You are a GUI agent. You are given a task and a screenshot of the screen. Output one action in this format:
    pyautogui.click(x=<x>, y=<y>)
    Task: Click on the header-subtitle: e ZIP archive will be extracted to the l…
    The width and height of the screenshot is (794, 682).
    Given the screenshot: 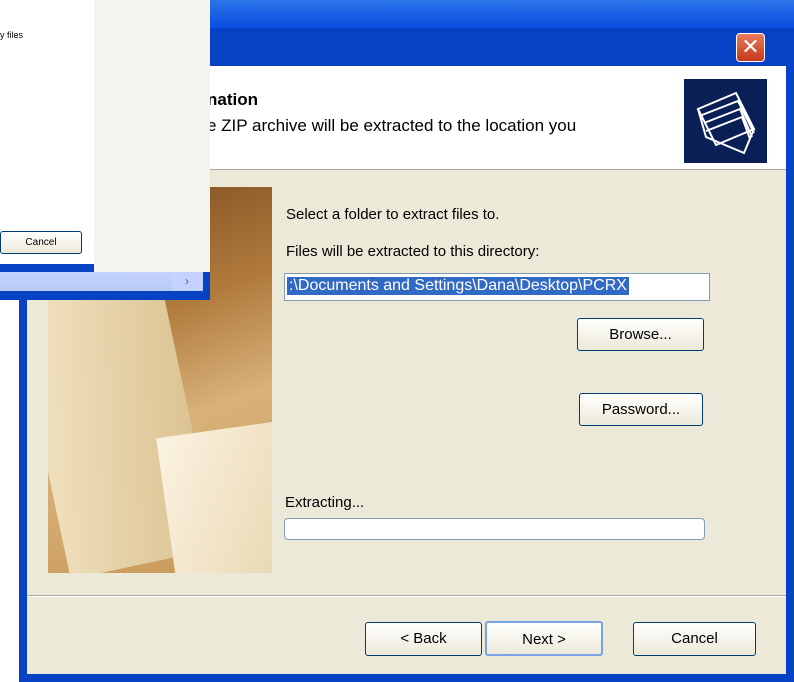 What is the action you would take?
    pyautogui.click(x=392, y=125)
    